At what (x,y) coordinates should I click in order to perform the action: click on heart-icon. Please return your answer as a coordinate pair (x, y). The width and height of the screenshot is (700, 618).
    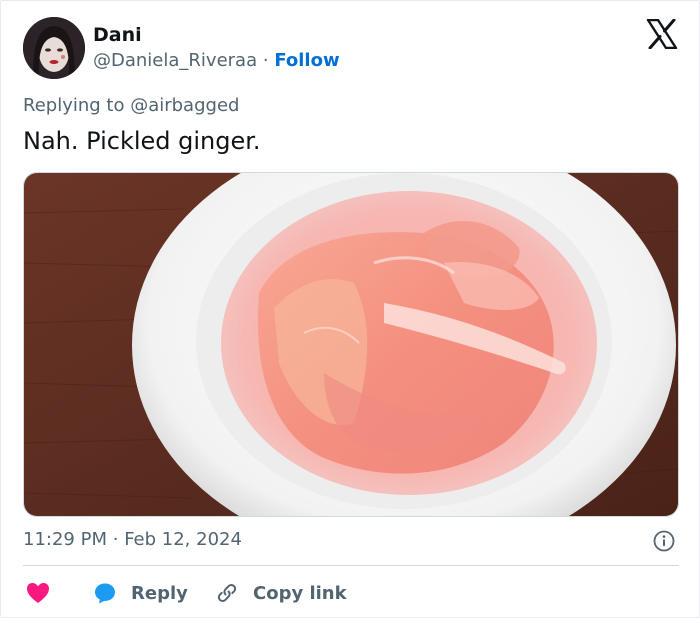
    Looking at the image, I should click on (38, 593).